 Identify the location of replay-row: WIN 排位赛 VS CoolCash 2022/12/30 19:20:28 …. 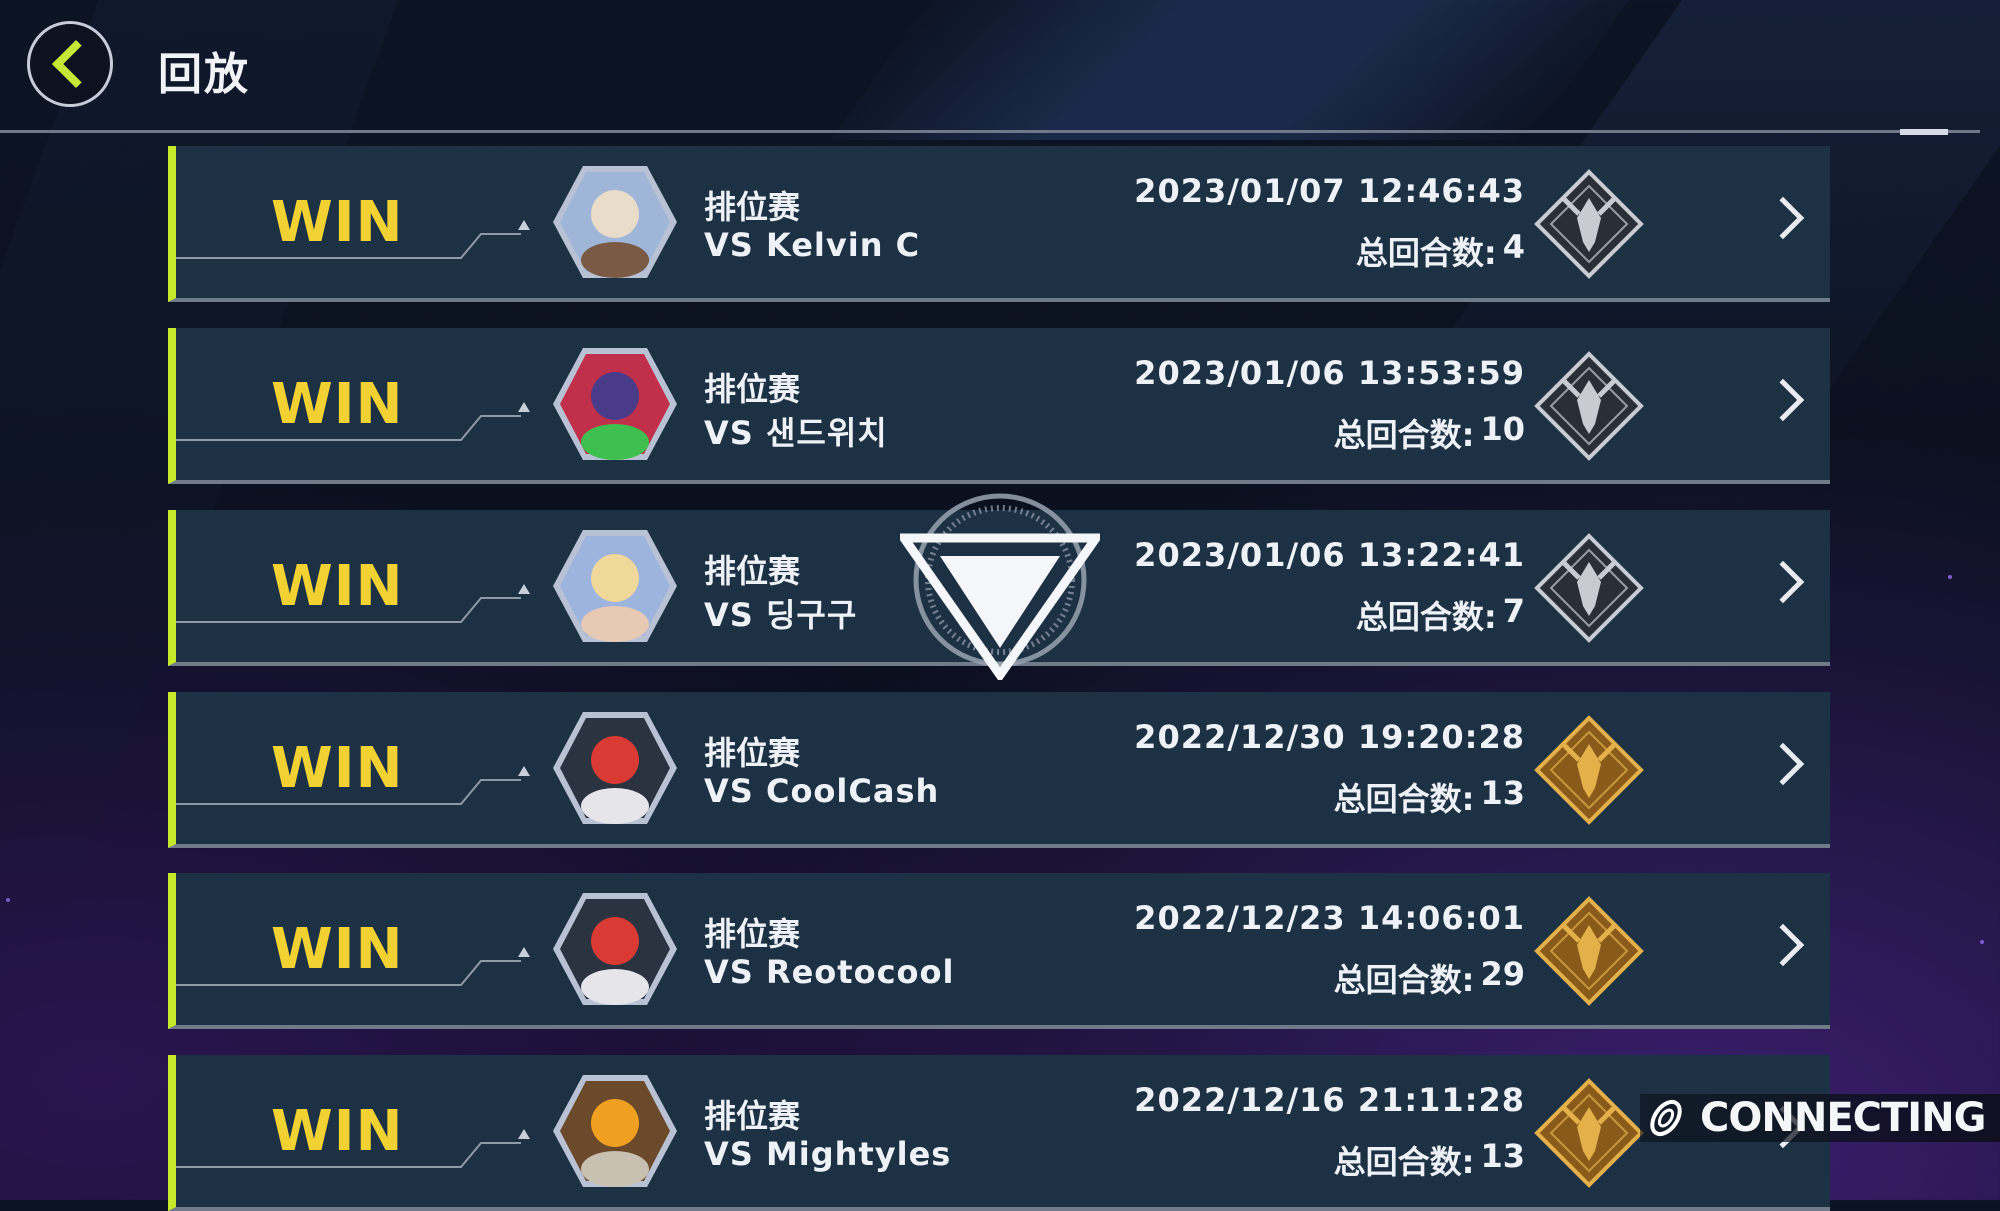
(999, 770).